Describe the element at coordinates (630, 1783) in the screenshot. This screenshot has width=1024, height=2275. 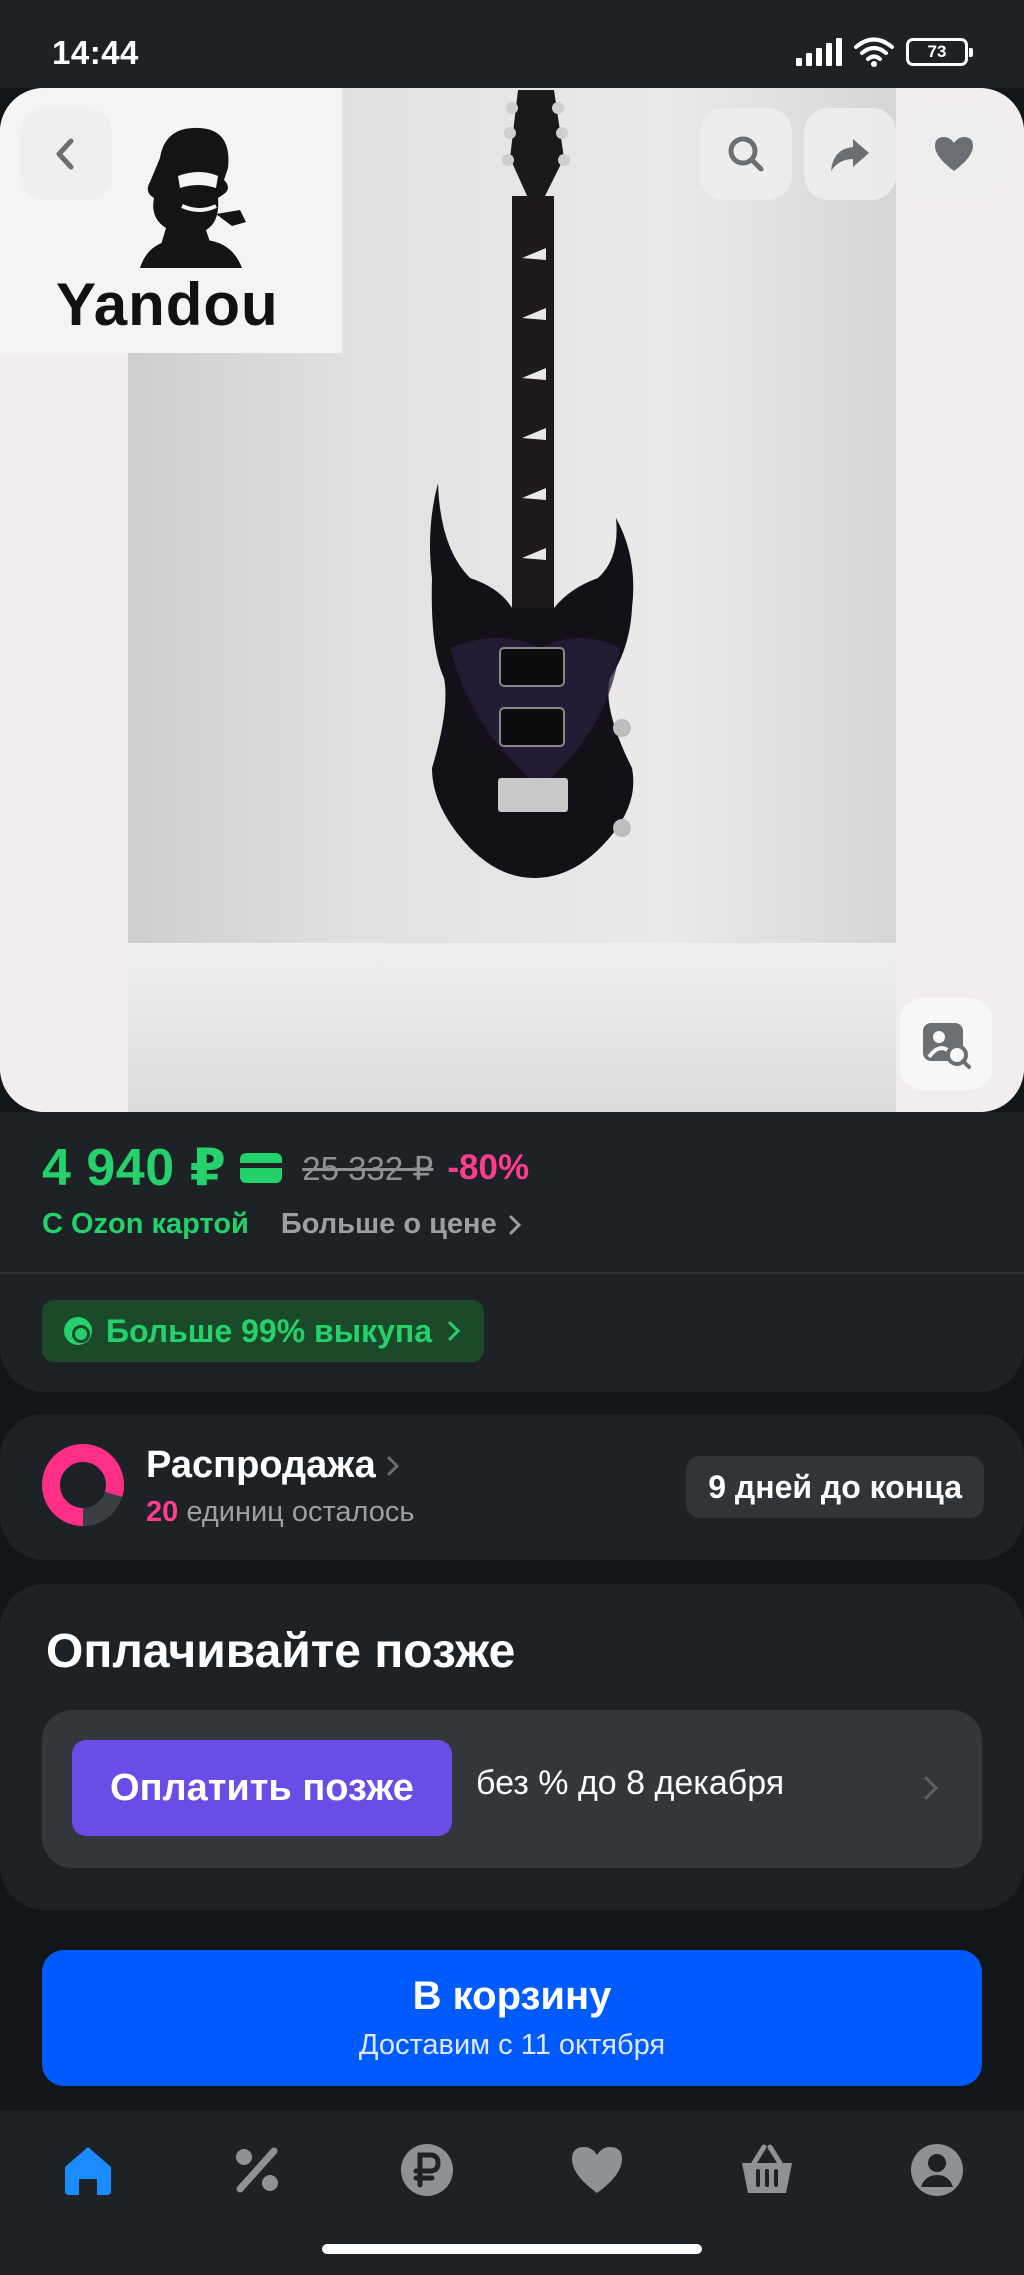
I see `pay-later-terms: без % до 8 декабря` at that location.